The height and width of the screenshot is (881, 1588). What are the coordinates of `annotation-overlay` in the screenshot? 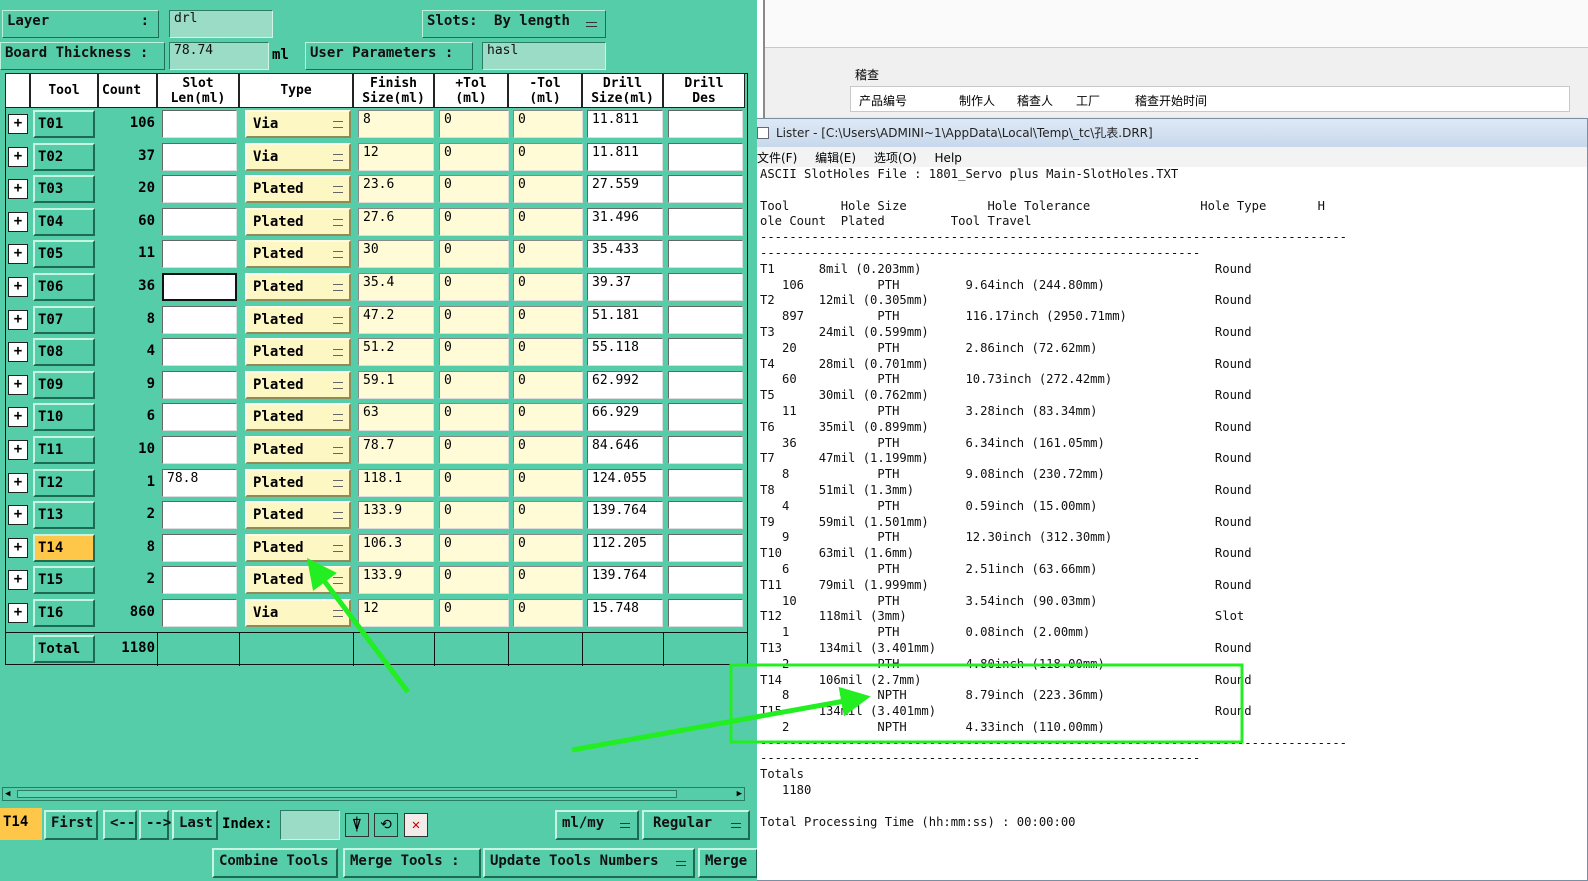 It's located at (775, 655).